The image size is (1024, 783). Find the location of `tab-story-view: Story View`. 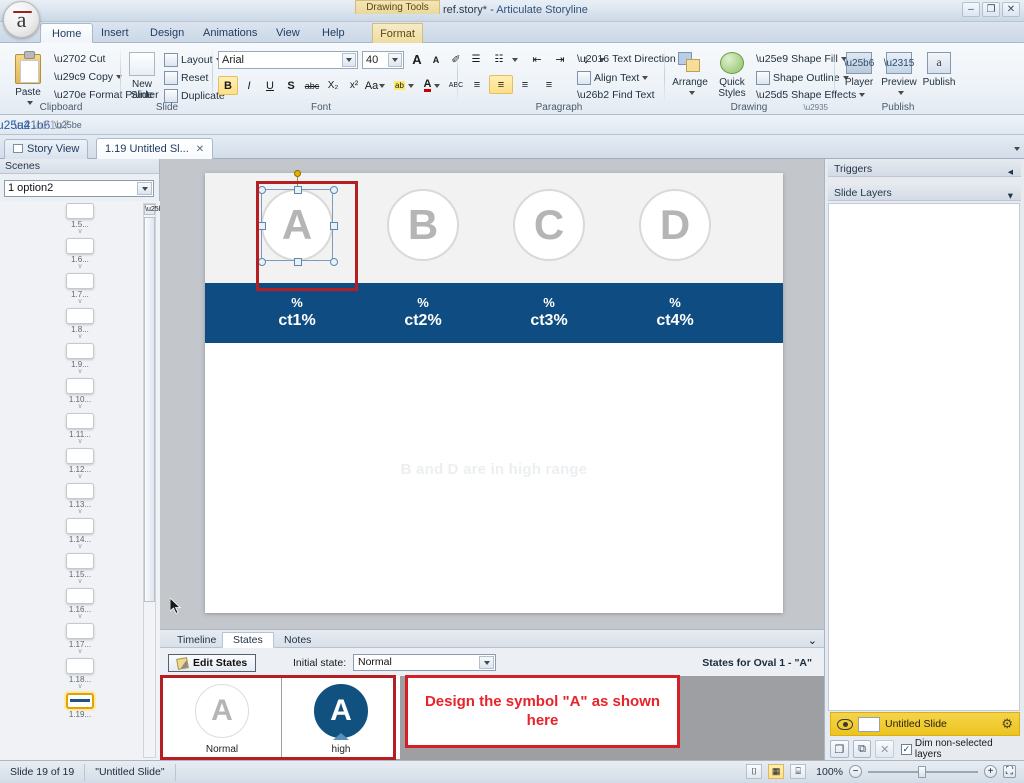

tab-story-view: Story View is located at coordinates (46, 149).